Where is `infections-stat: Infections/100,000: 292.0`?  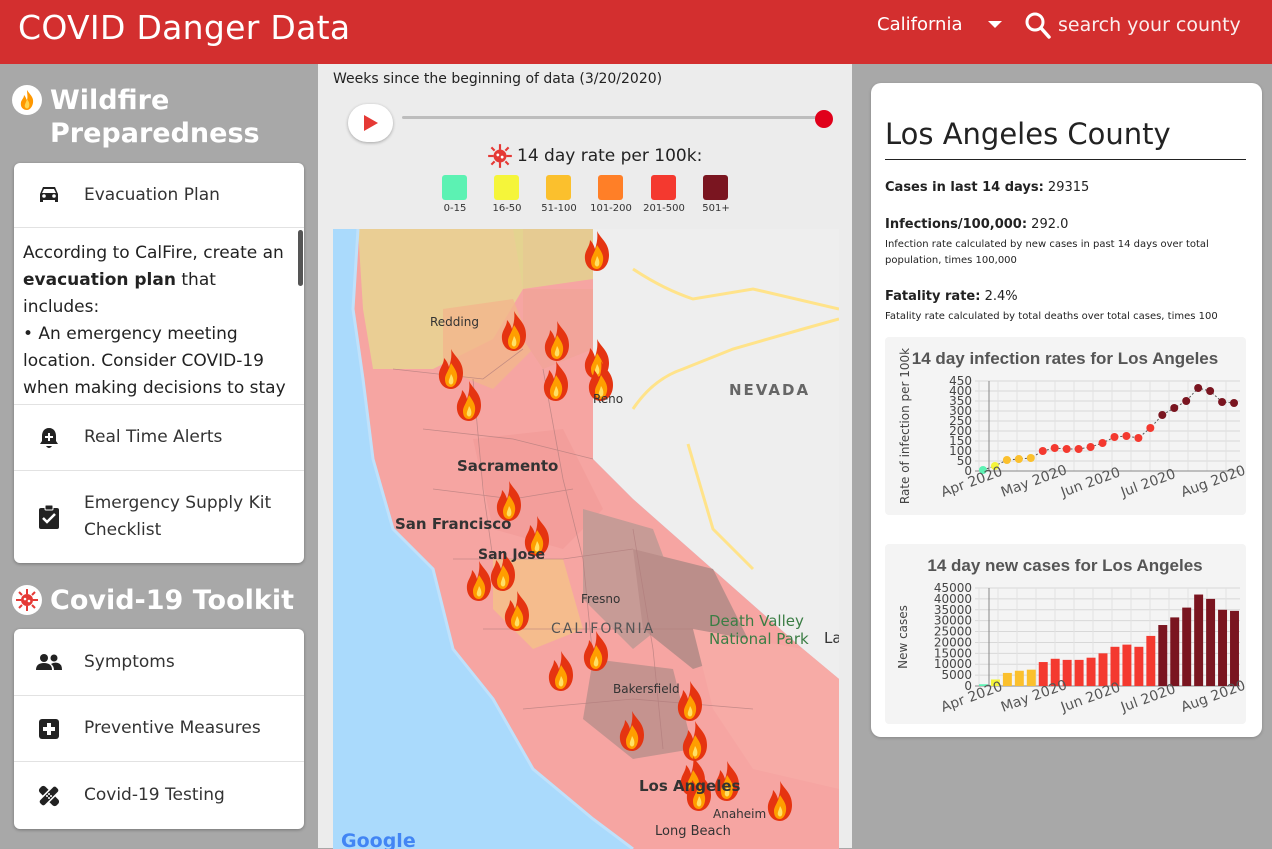
infections-stat: Infections/100,000: 292.0 is located at coordinates (976, 224).